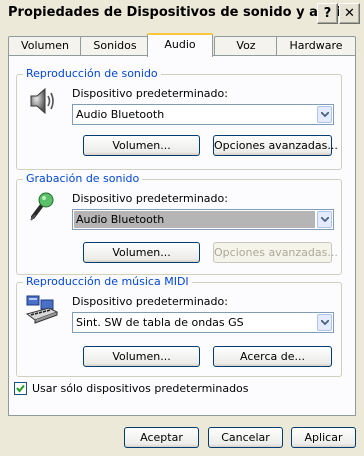 Image resolution: width=364 pixels, height=456 pixels. I want to click on apply-button: Aplicar, so click(323, 437).